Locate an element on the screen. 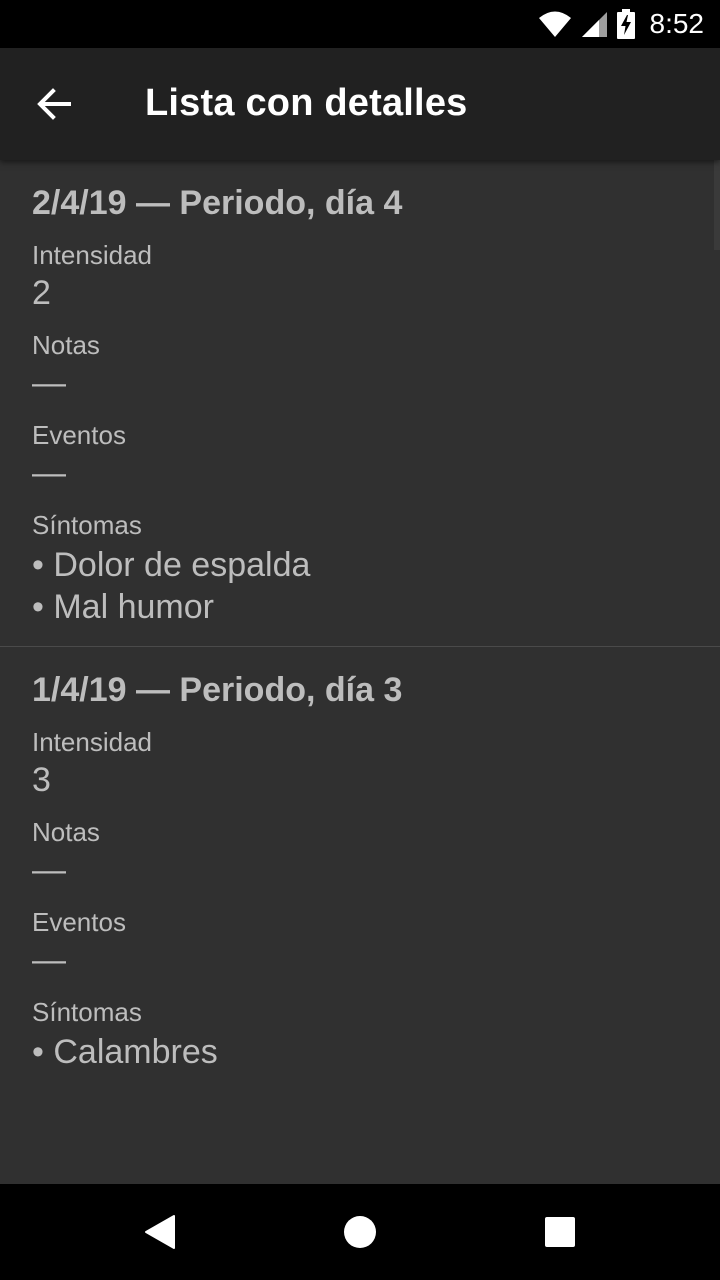 The height and width of the screenshot is (1280, 720). symptom-item: • Mal humor is located at coordinates (123, 607).